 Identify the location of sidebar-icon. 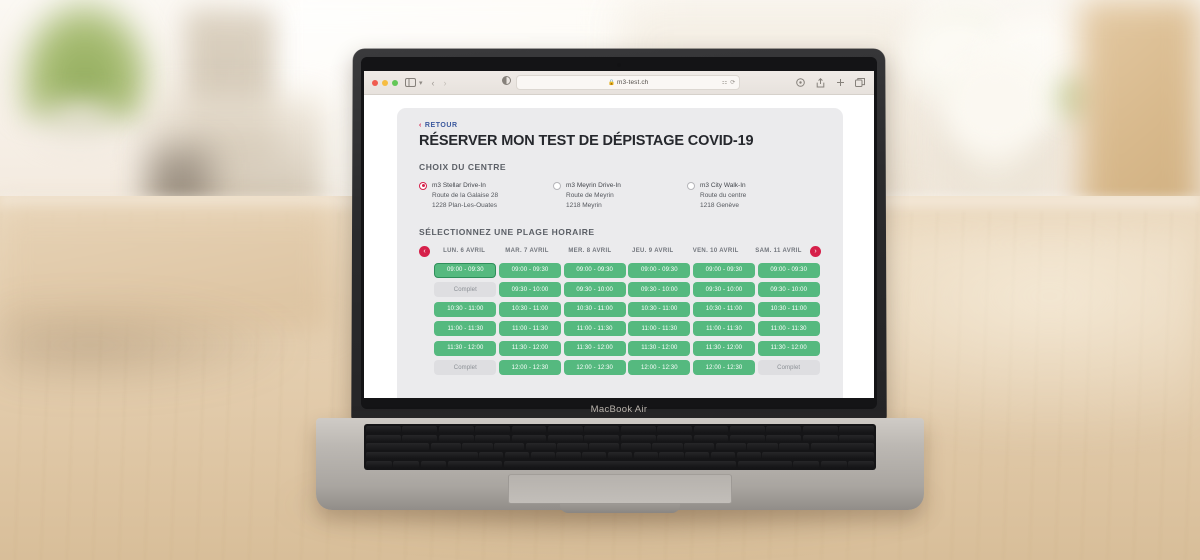
(410, 82).